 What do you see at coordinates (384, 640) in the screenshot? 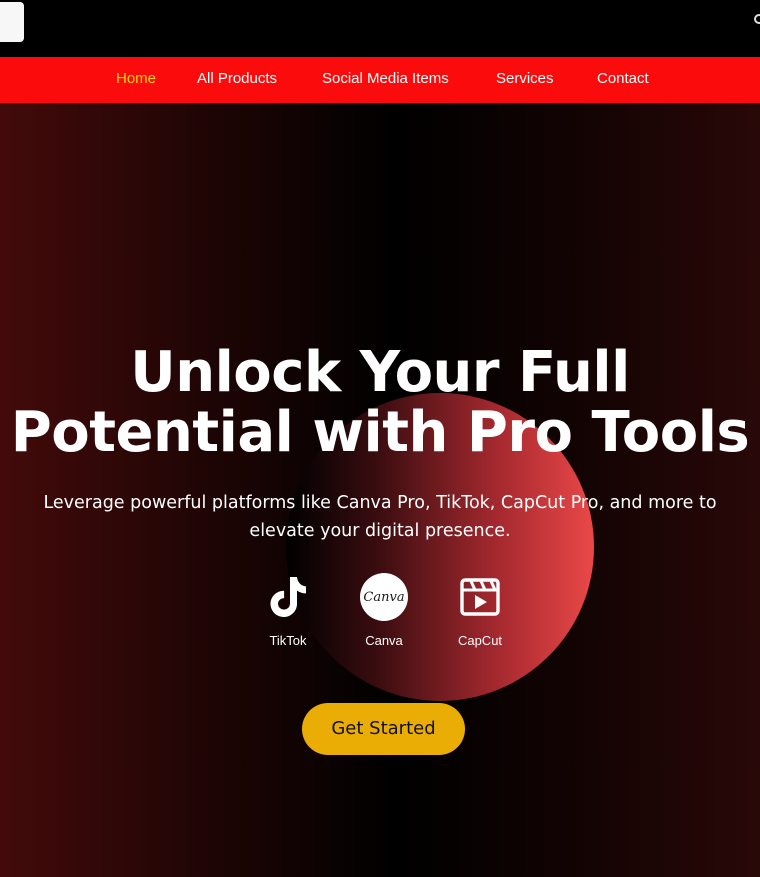
I see `platform-label-canva: Canva` at bounding box center [384, 640].